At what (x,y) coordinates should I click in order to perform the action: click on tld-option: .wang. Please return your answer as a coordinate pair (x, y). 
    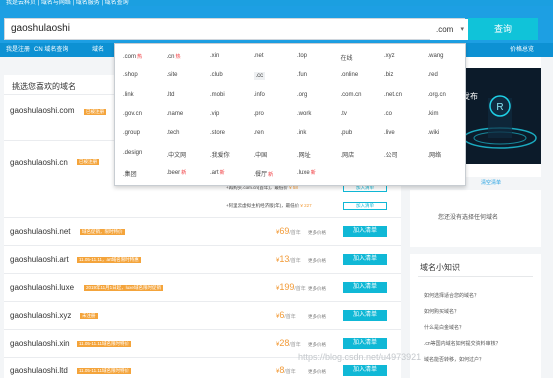
    Looking at the image, I should click on (436, 56).